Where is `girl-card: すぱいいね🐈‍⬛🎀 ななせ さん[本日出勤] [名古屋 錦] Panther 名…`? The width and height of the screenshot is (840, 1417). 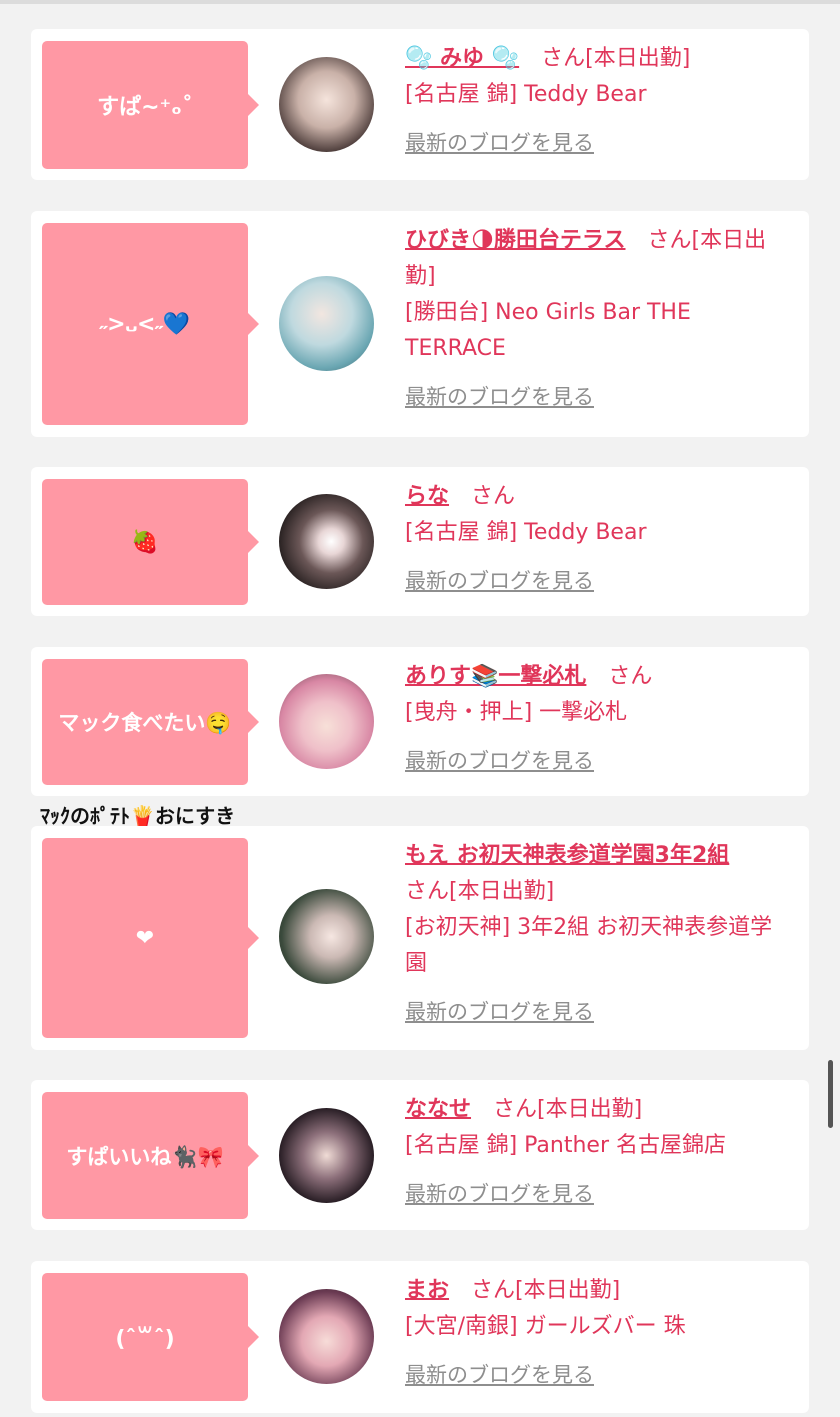
girl-card: すぱいいね🐈‍⬛🎀 ななせ さん[本日出勤] [名古屋 錦] Panther 名… is located at coordinates (420, 1155).